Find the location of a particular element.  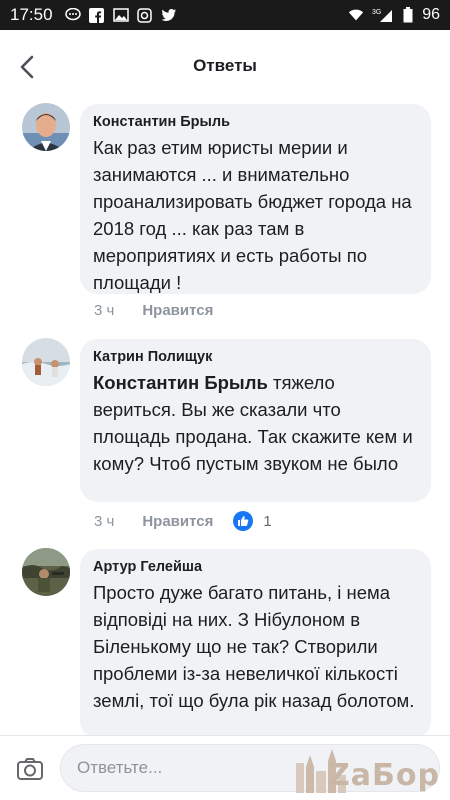

svg-text: 3G is located at coordinates (376, 12).